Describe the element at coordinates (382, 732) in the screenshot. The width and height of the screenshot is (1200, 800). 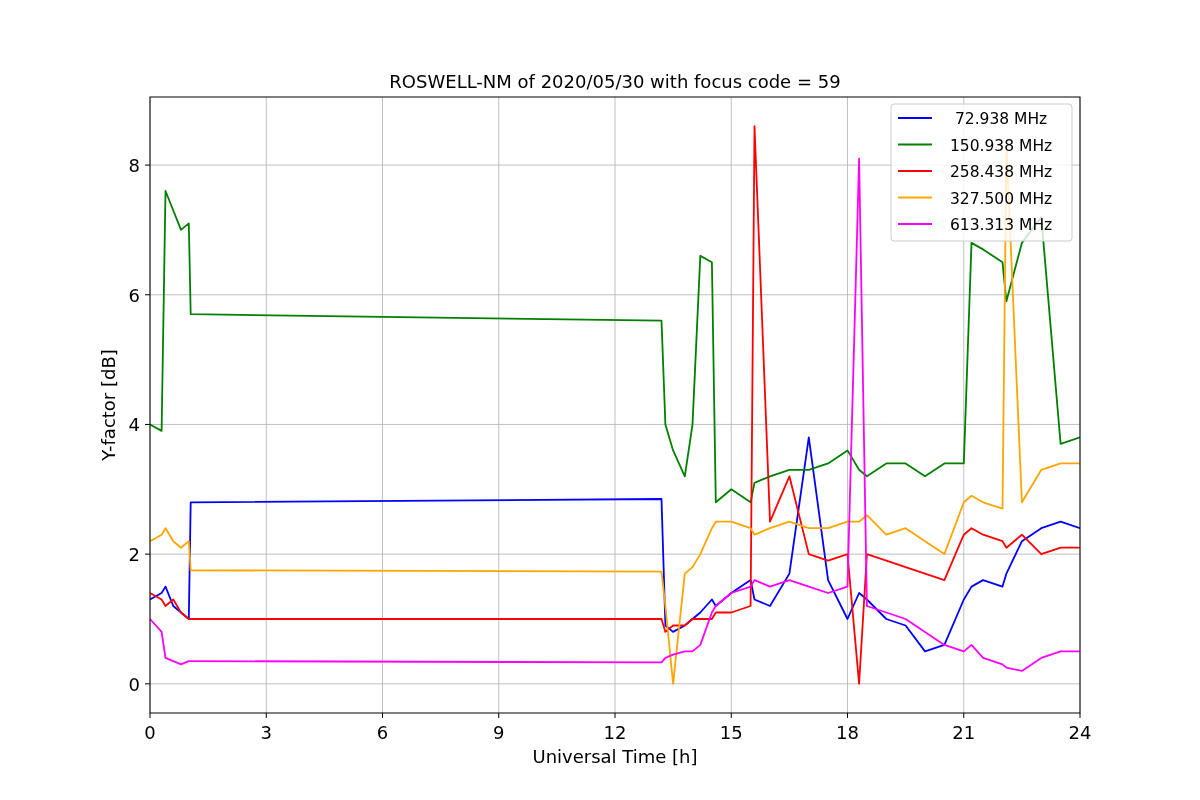
I see `x-tick-label: 6` at that location.